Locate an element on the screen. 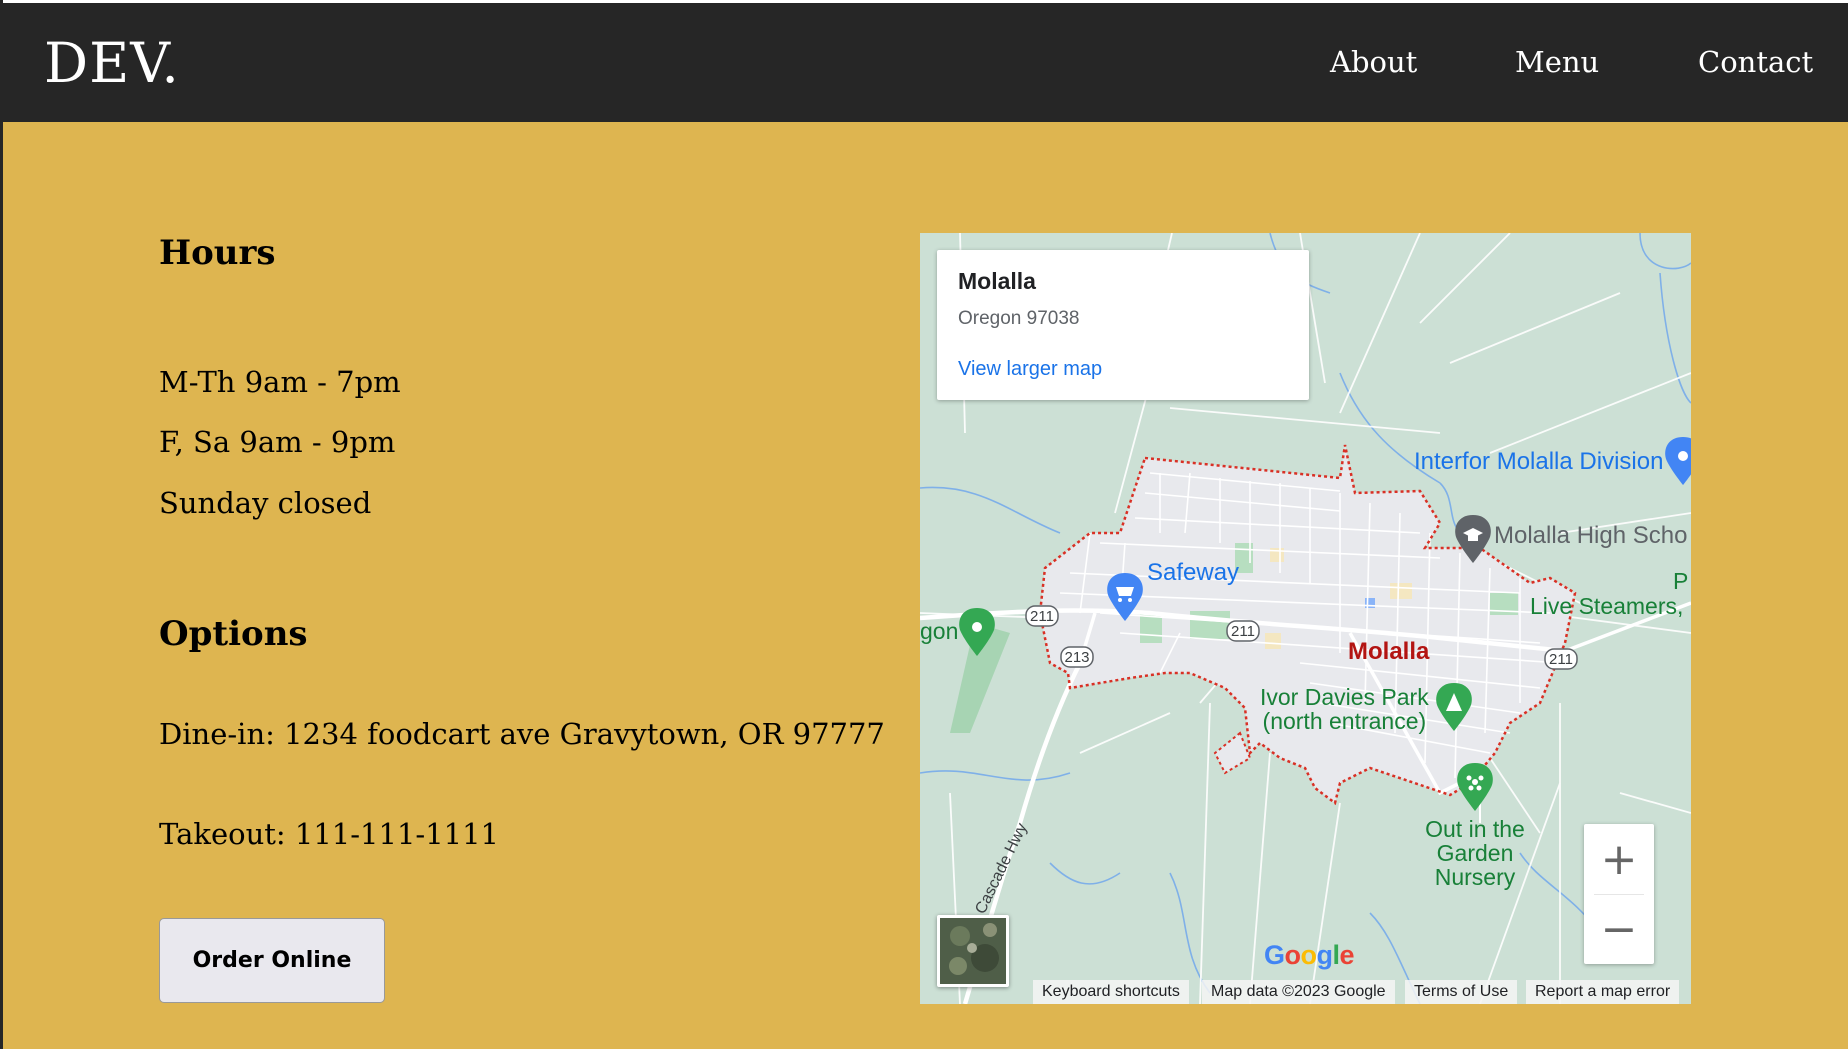  zoom-in-button: + is located at coordinates (1619, 859).